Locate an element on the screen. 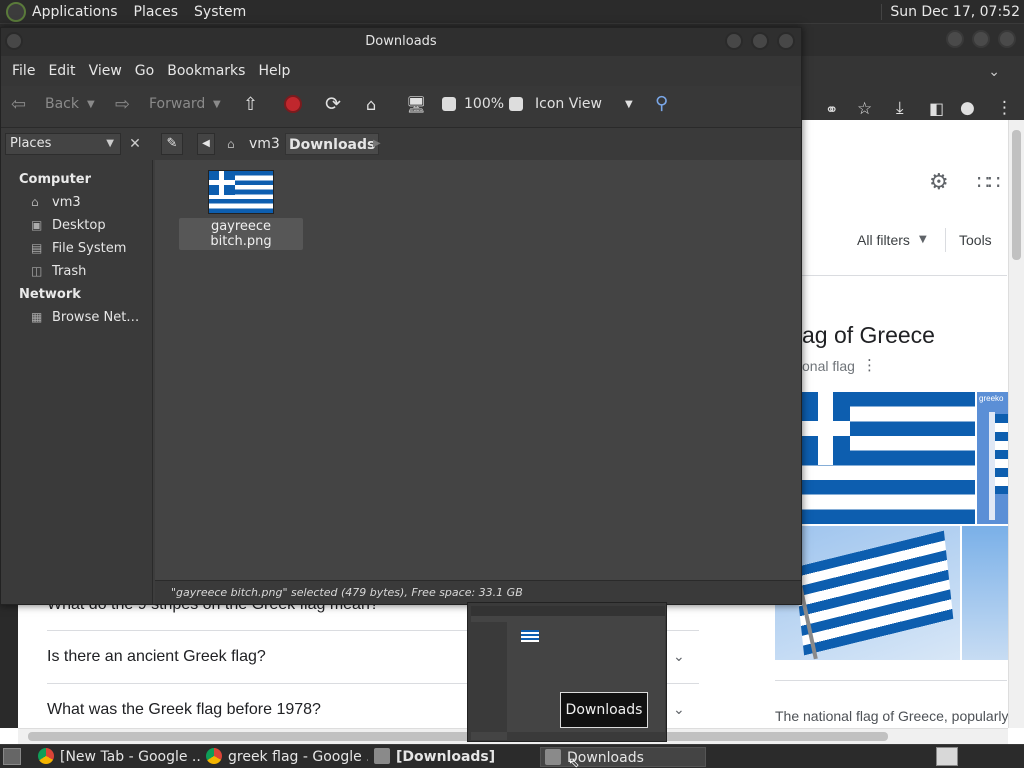  tools-button: Tools is located at coordinates (975, 240).